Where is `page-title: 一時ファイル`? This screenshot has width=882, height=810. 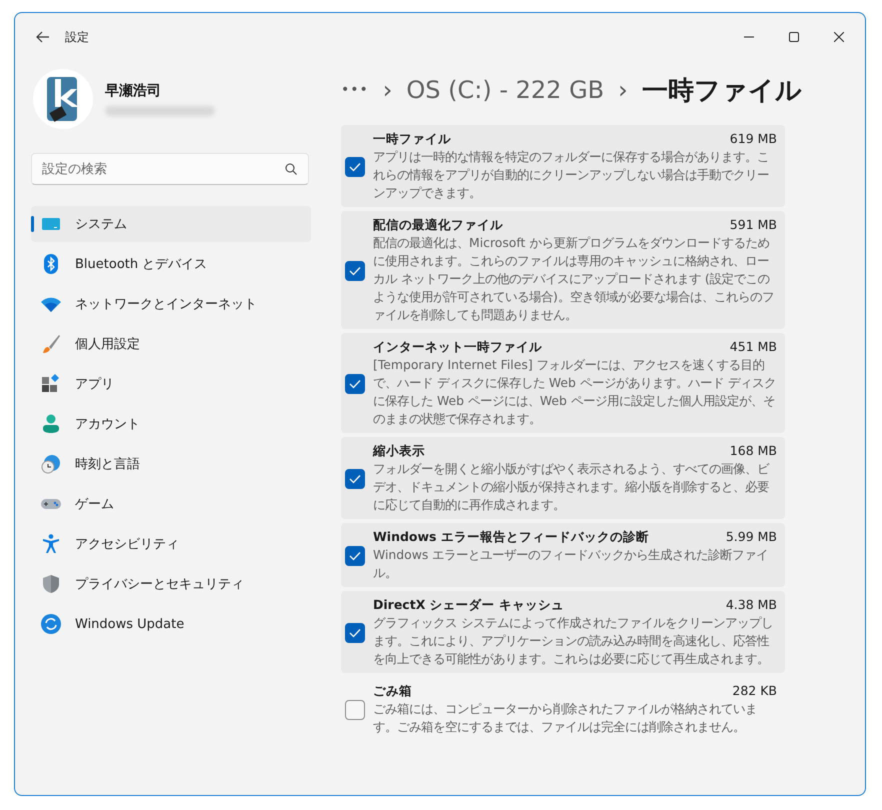 page-title: 一時ファイル is located at coordinates (722, 91).